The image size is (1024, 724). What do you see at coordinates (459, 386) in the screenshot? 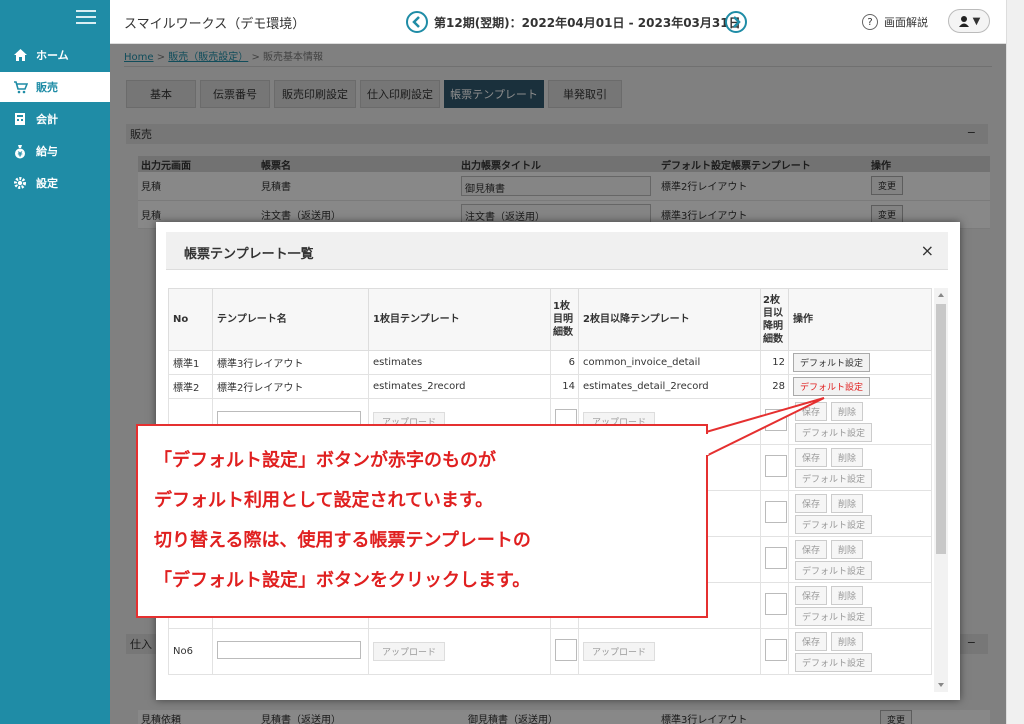
I see `cell-tpl1: estimates_2record` at bounding box center [459, 386].